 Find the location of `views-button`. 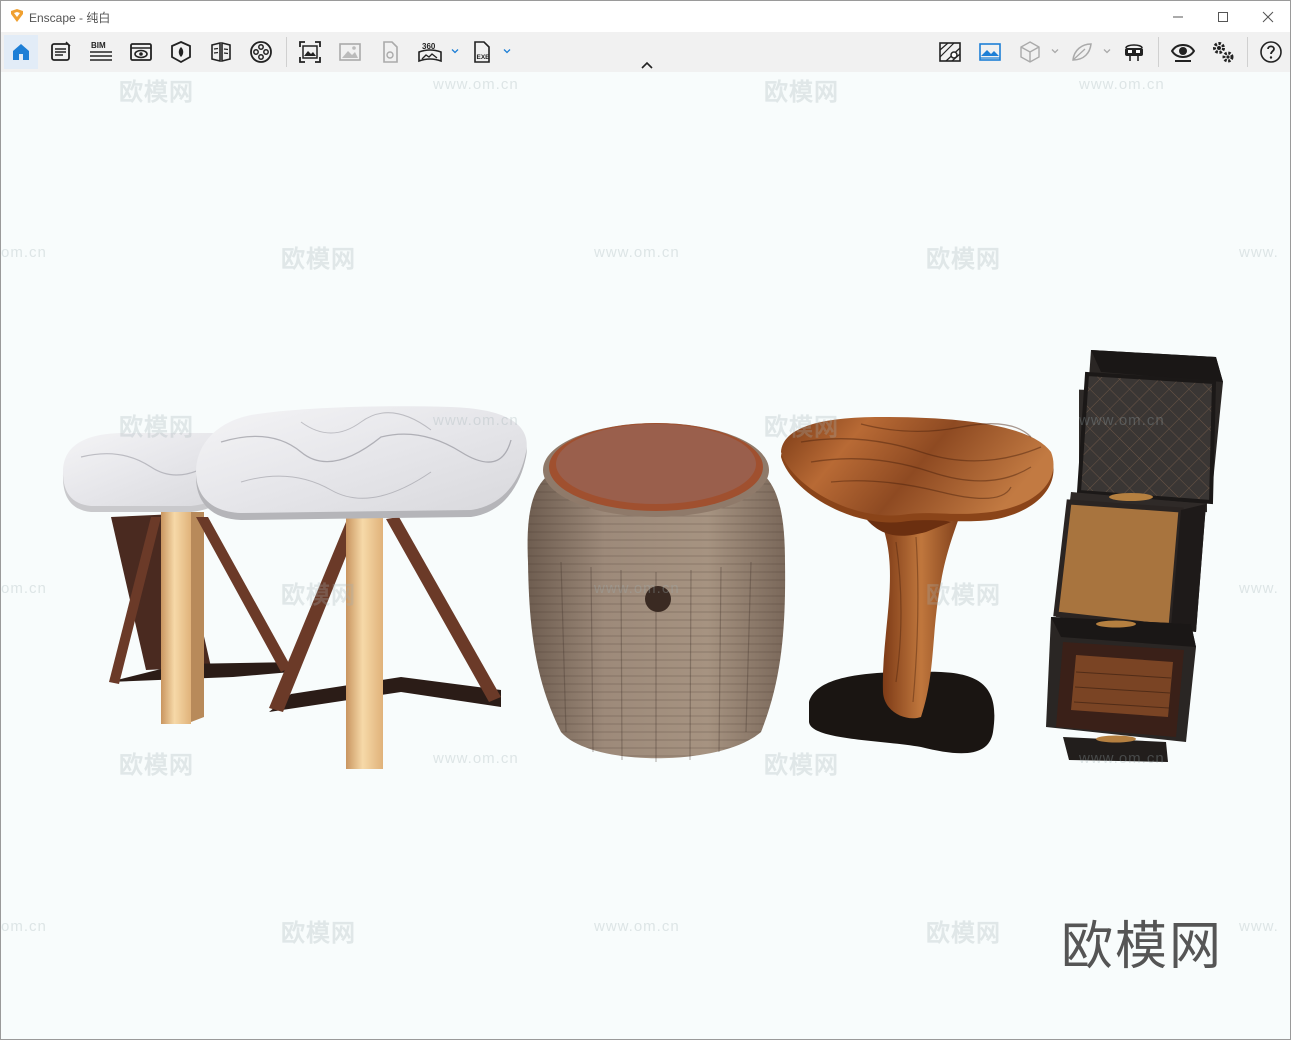

views-button is located at coordinates (141, 52).